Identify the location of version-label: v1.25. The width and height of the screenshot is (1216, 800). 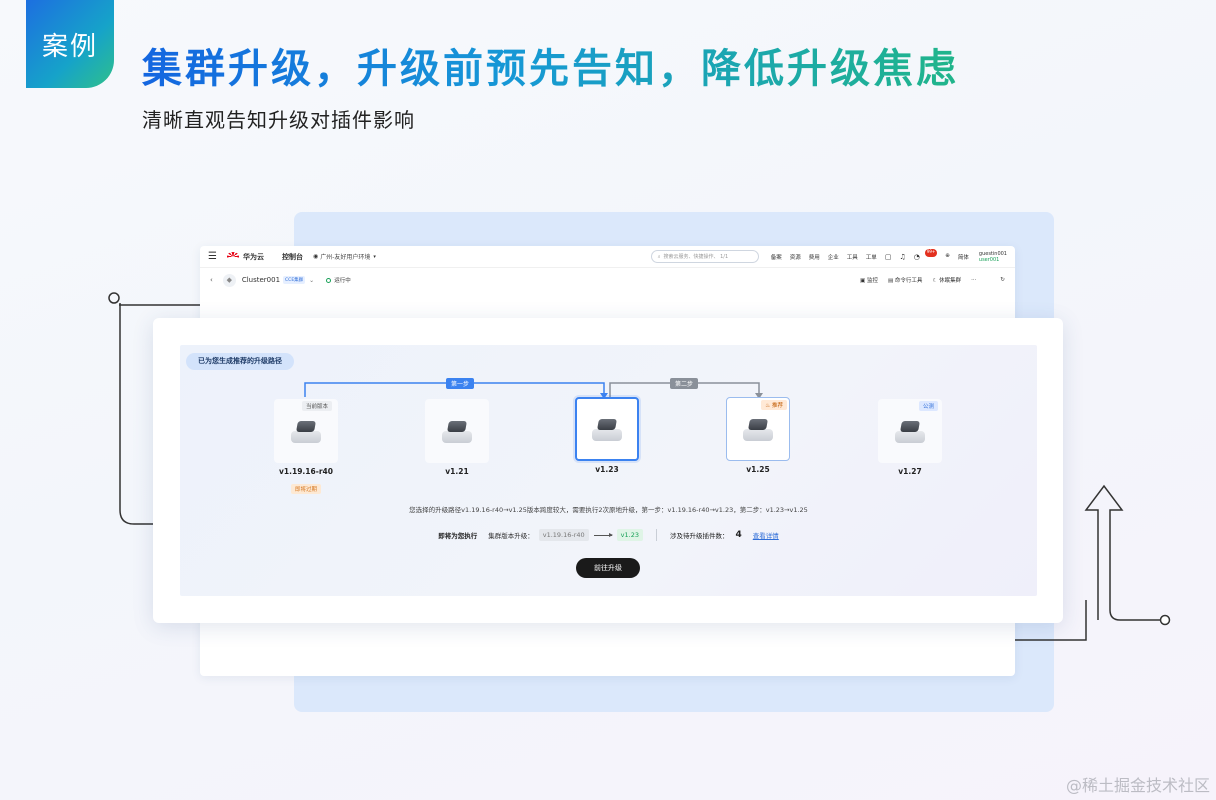
(758, 469).